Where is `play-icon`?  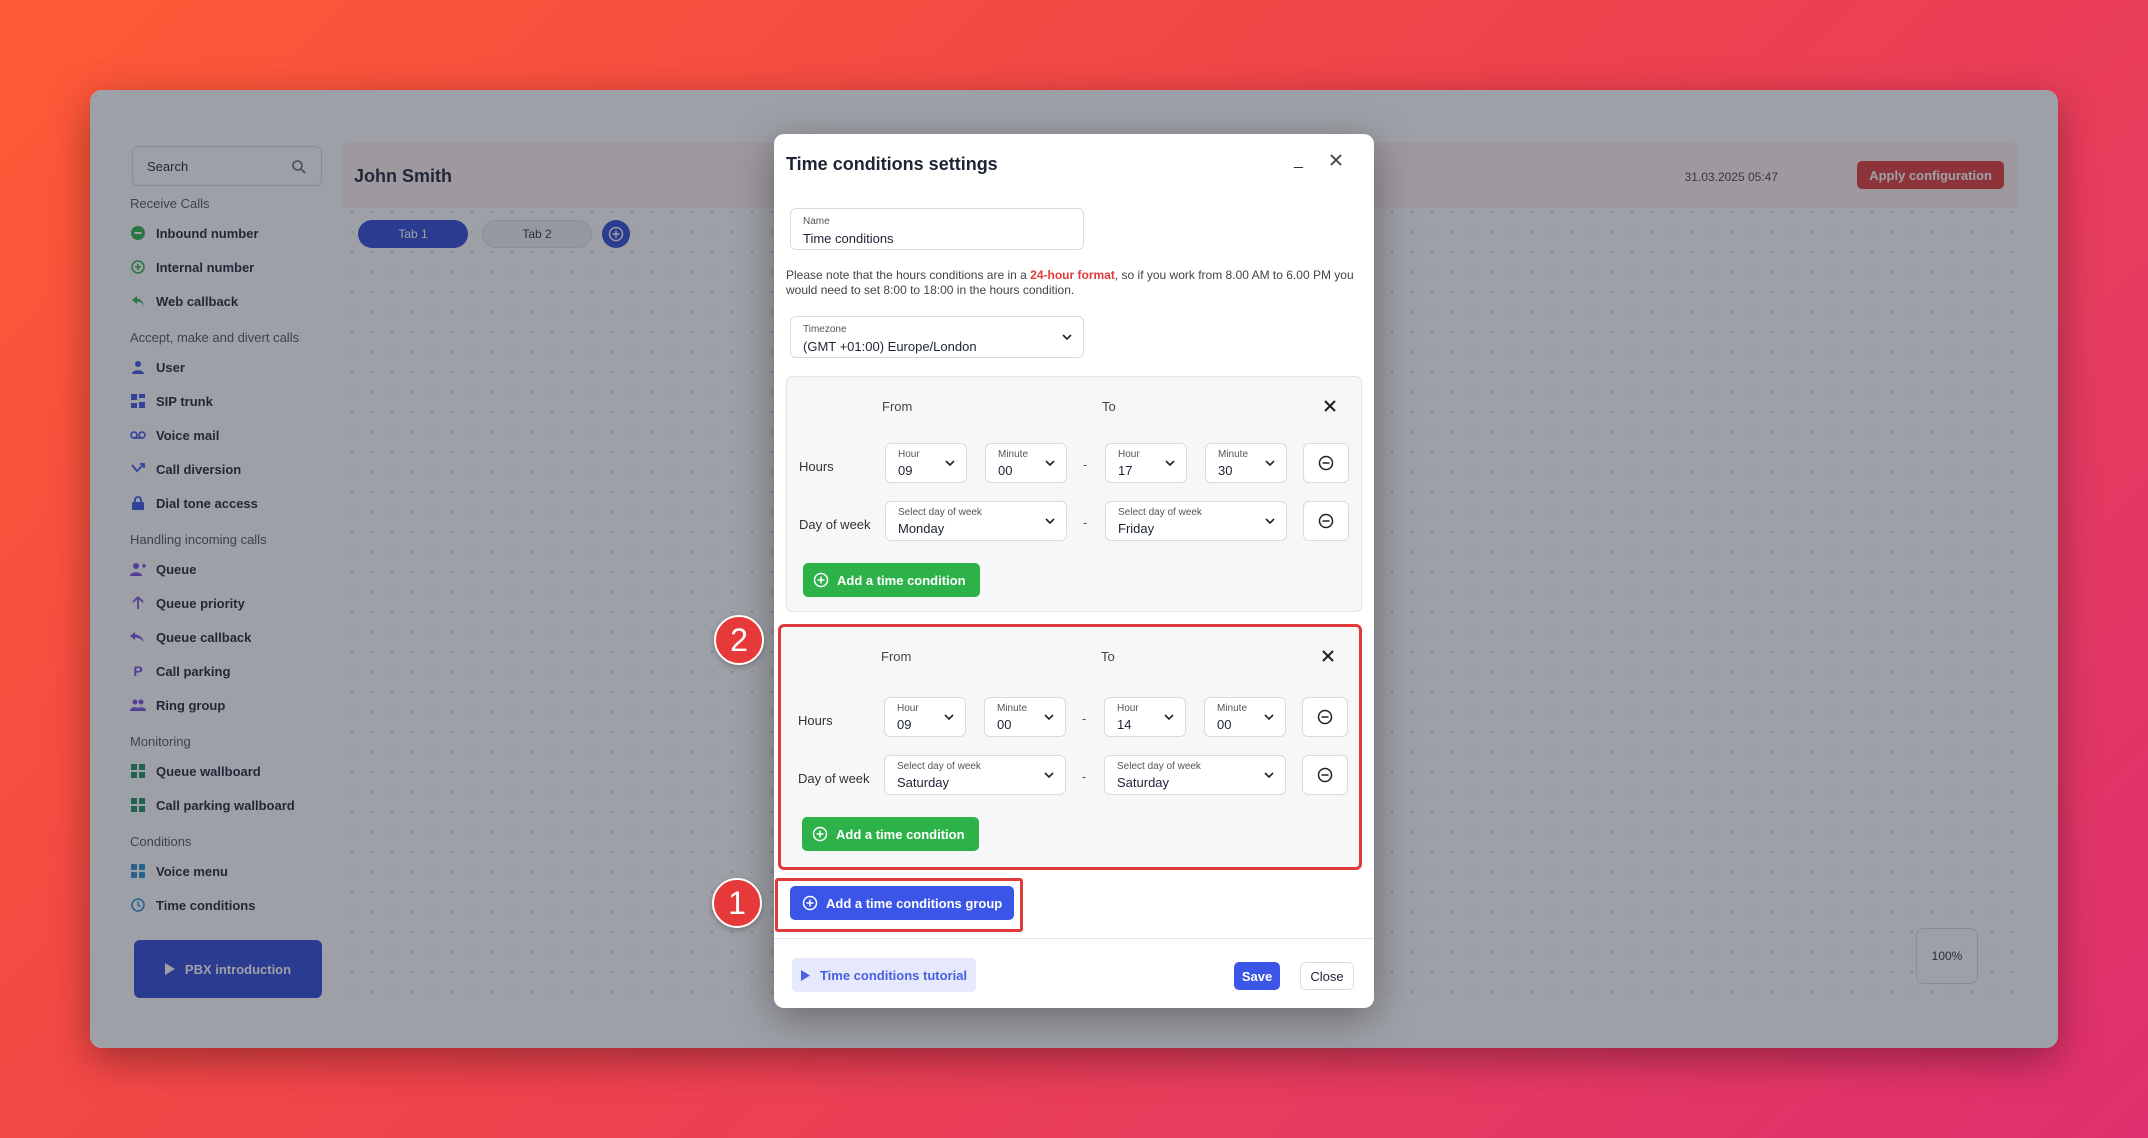
play-icon is located at coordinates (805, 975).